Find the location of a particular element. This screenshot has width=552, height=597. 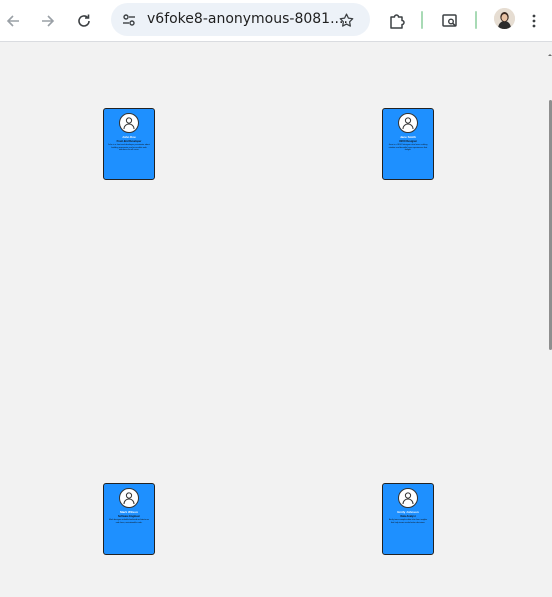

star-icon is located at coordinates (346, 20).